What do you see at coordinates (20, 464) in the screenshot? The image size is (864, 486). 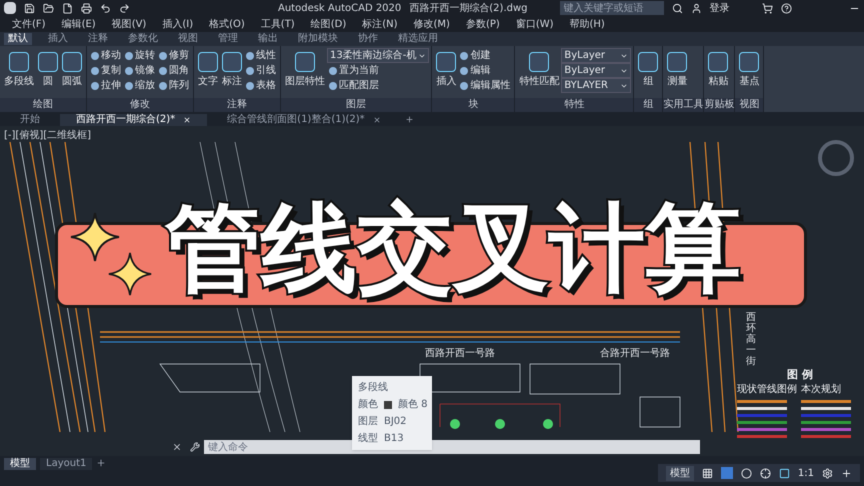 I see `layout-tab: 模型` at bounding box center [20, 464].